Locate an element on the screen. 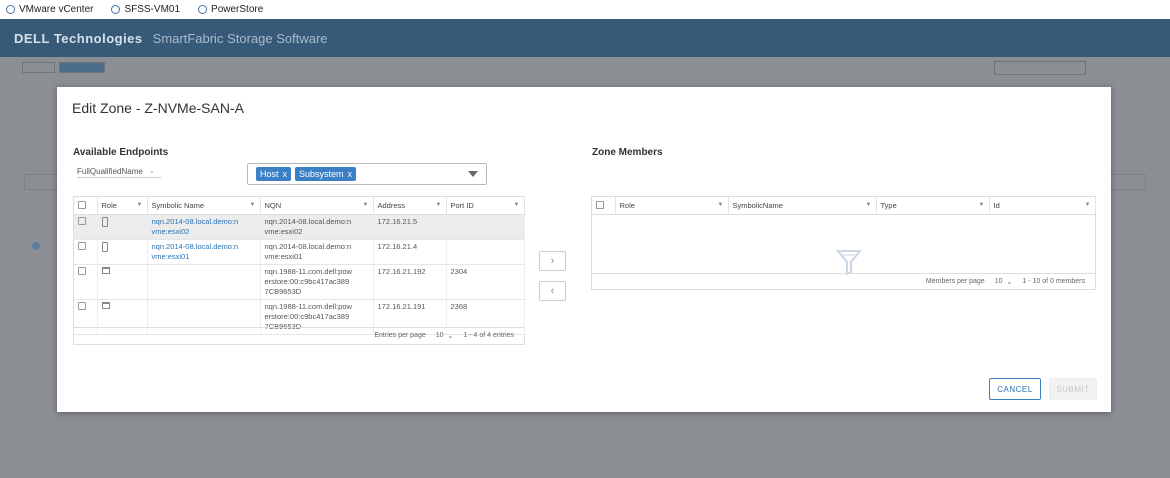 Image resolution: width=1170 pixels, height=478 pixels. bookmark-sfss: SFSS-VM01 is located at coordinates (145, 9).